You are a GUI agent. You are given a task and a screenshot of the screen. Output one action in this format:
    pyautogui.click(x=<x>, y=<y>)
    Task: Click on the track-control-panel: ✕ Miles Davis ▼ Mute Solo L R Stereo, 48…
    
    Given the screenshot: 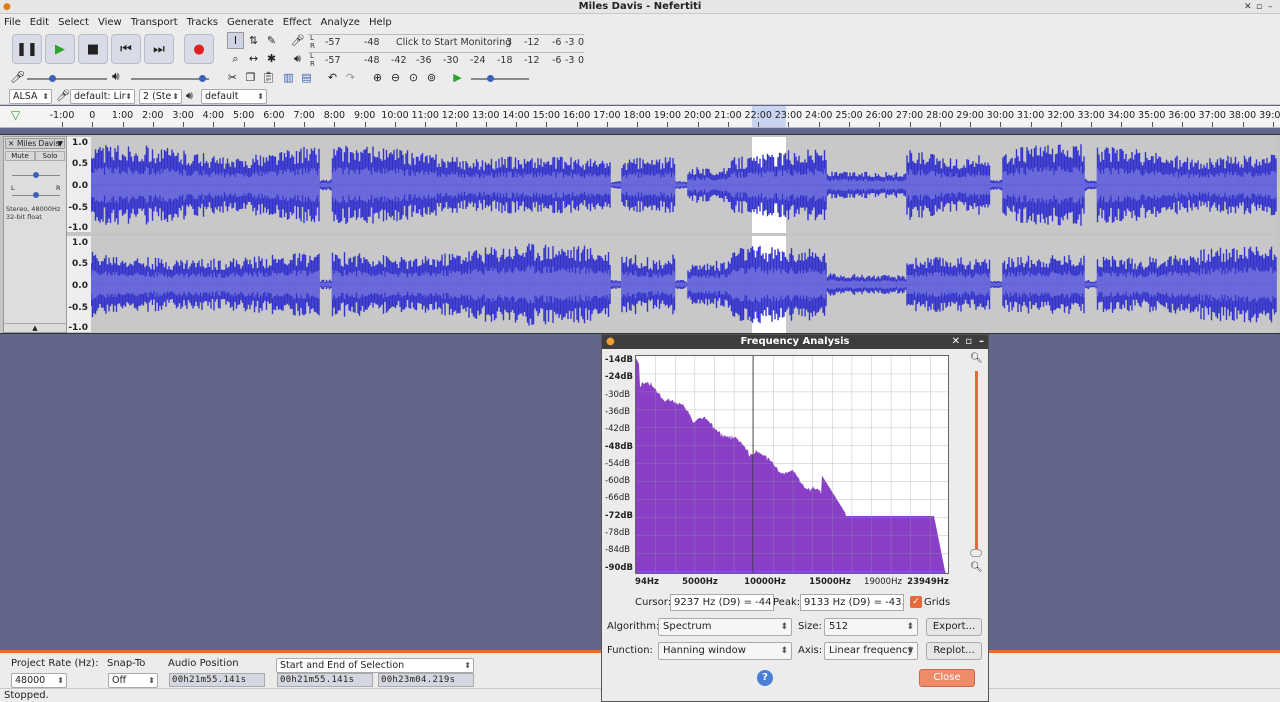 What is the action you would take?
    pyautogui.click(x=35, y=234)
    